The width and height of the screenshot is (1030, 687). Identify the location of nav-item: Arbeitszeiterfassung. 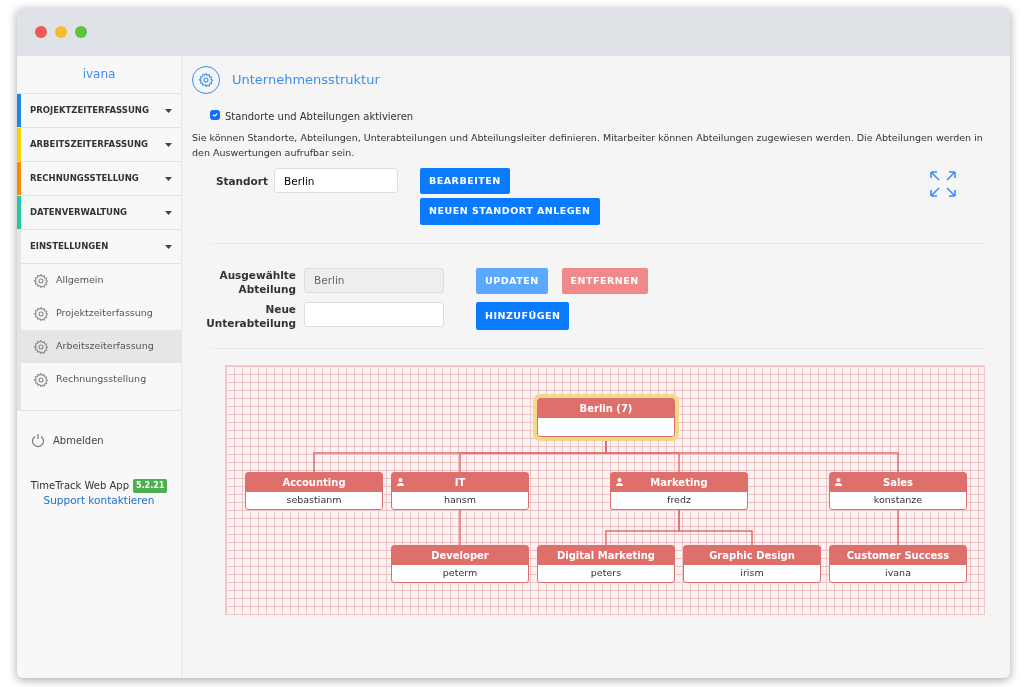
(101, 346).